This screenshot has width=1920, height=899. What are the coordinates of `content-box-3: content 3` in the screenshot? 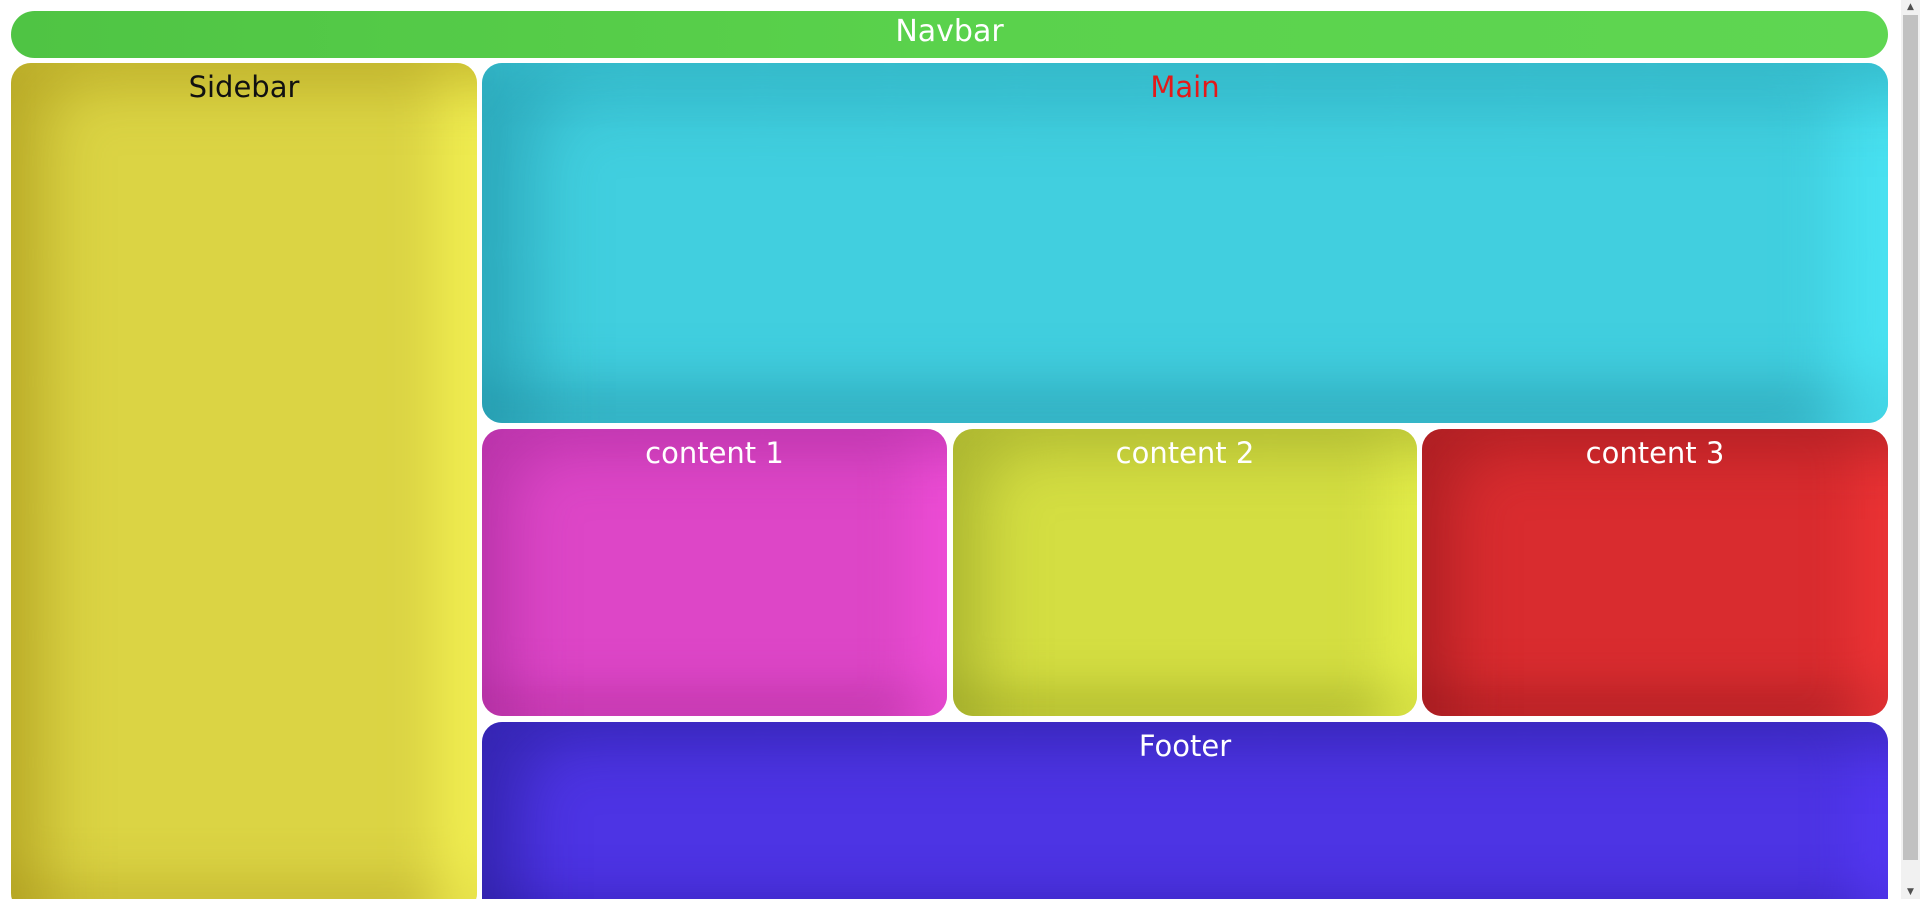 It's located at (1655, 572).